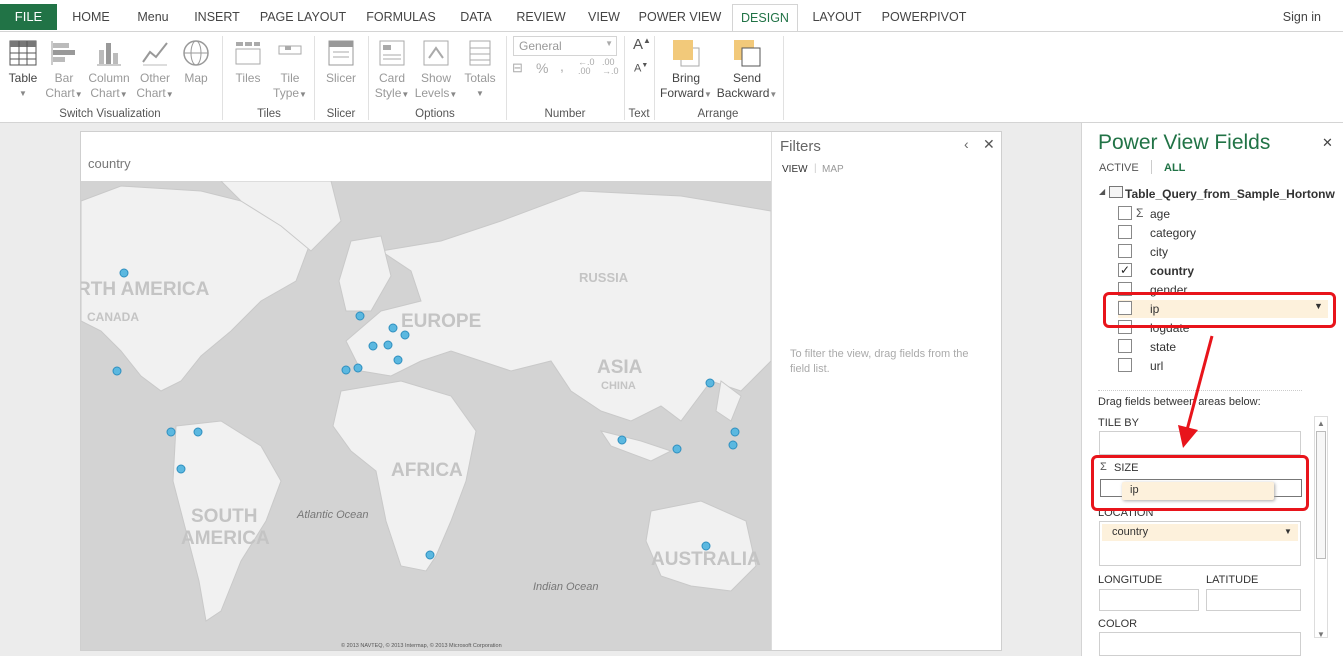 This screenshot has width=1343, height=656. I want to click on chevron-down-icon: ▼, so click(1288, 531).